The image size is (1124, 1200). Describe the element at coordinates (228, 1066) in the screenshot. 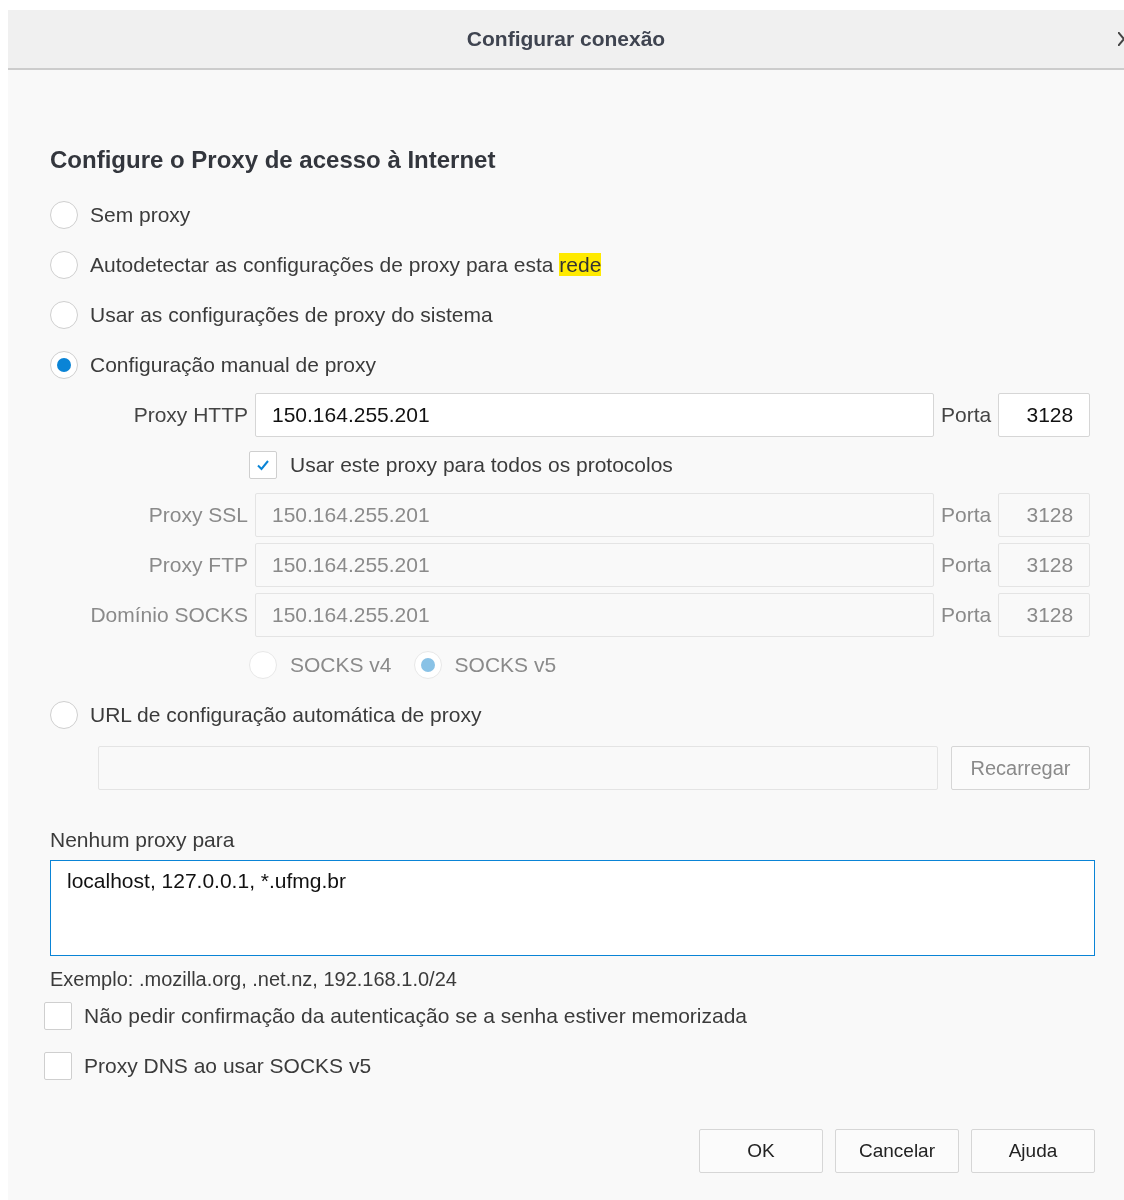

I see `checkbox-label: Proxy DNS ao usar SOCKS v5` at that location.